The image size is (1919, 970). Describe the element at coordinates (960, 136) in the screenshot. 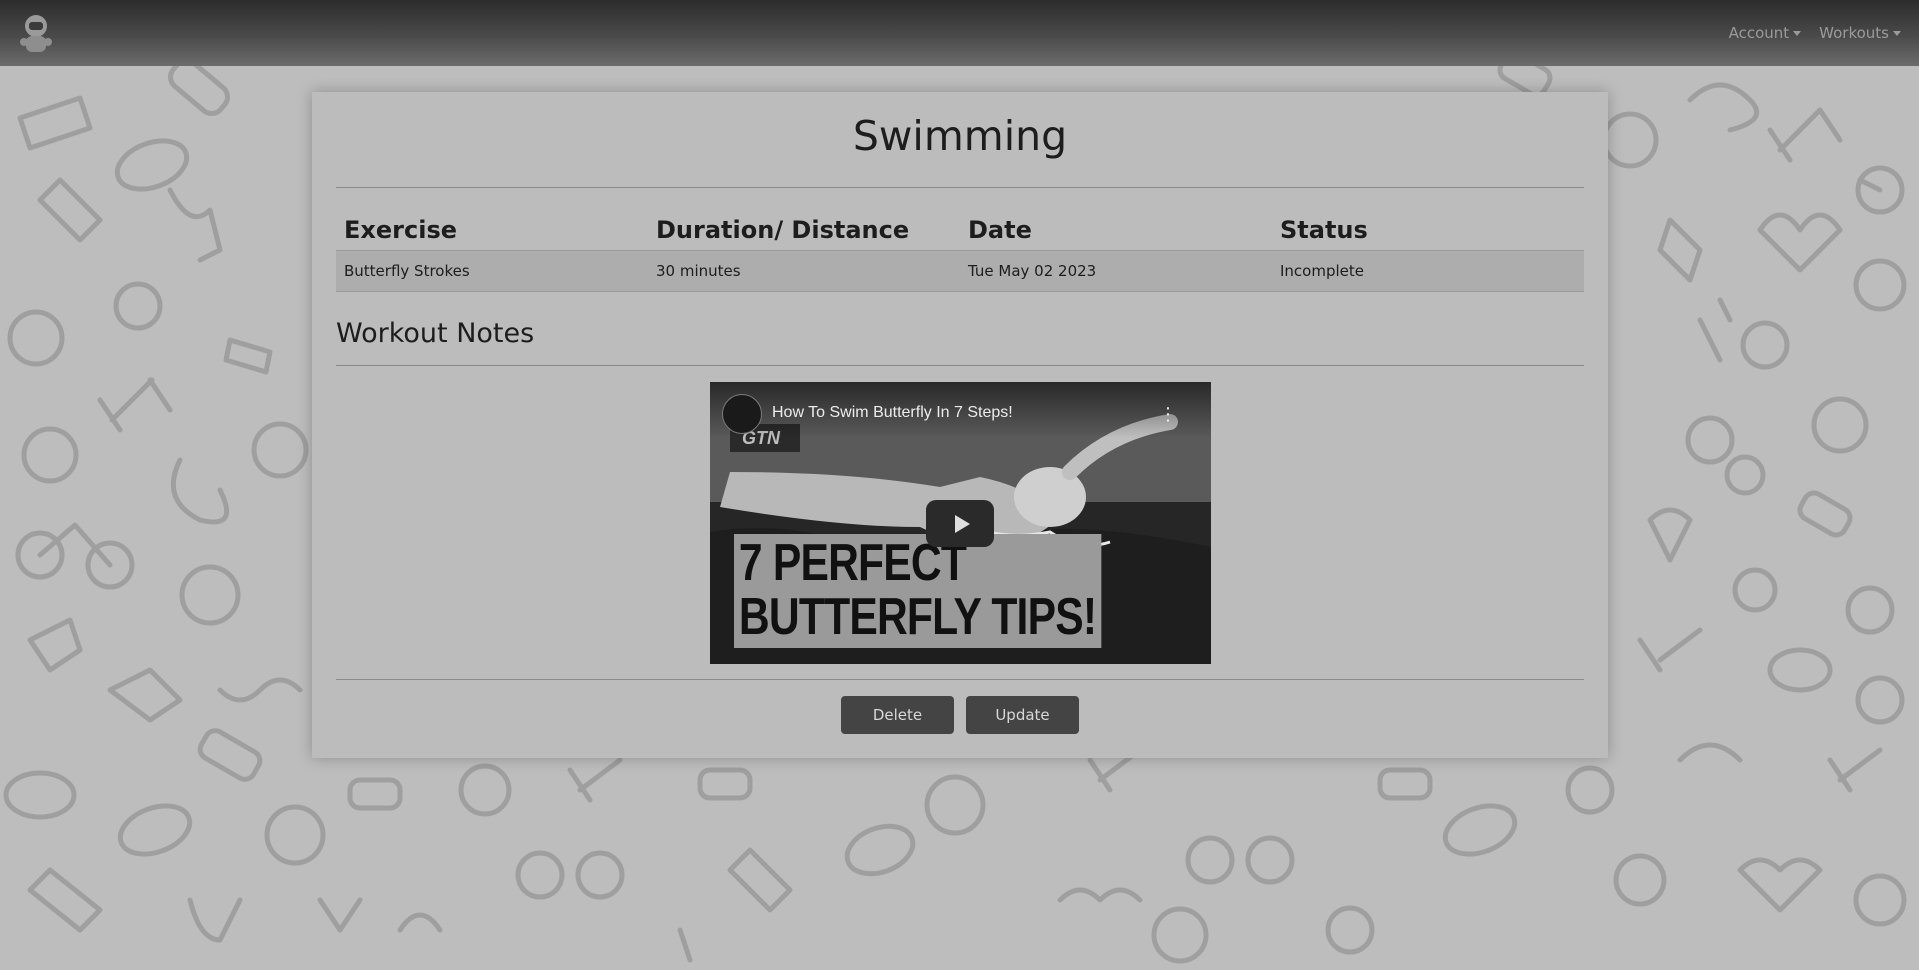

I see `workout-title: Swimming` at that location.